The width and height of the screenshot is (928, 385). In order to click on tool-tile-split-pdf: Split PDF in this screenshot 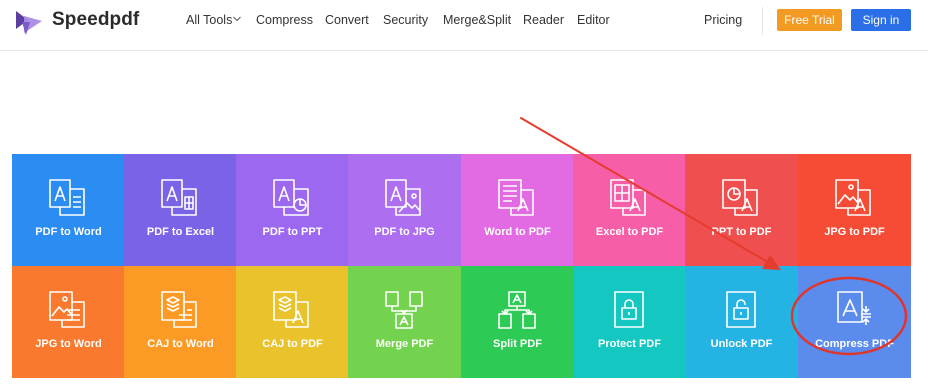, I will do `click(517, 322)`.